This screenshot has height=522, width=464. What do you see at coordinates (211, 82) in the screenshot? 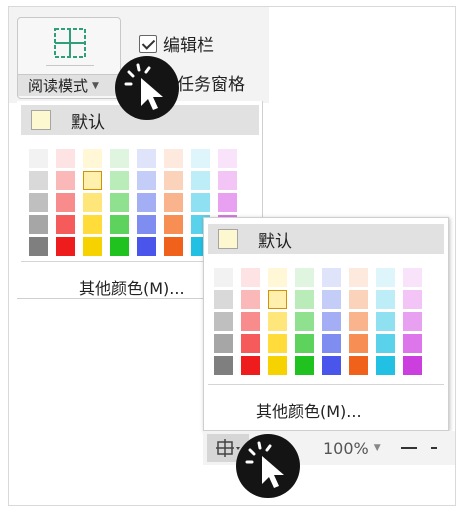
I see `task-pane-option: 任务窗格` at bounding box center [211, 82].